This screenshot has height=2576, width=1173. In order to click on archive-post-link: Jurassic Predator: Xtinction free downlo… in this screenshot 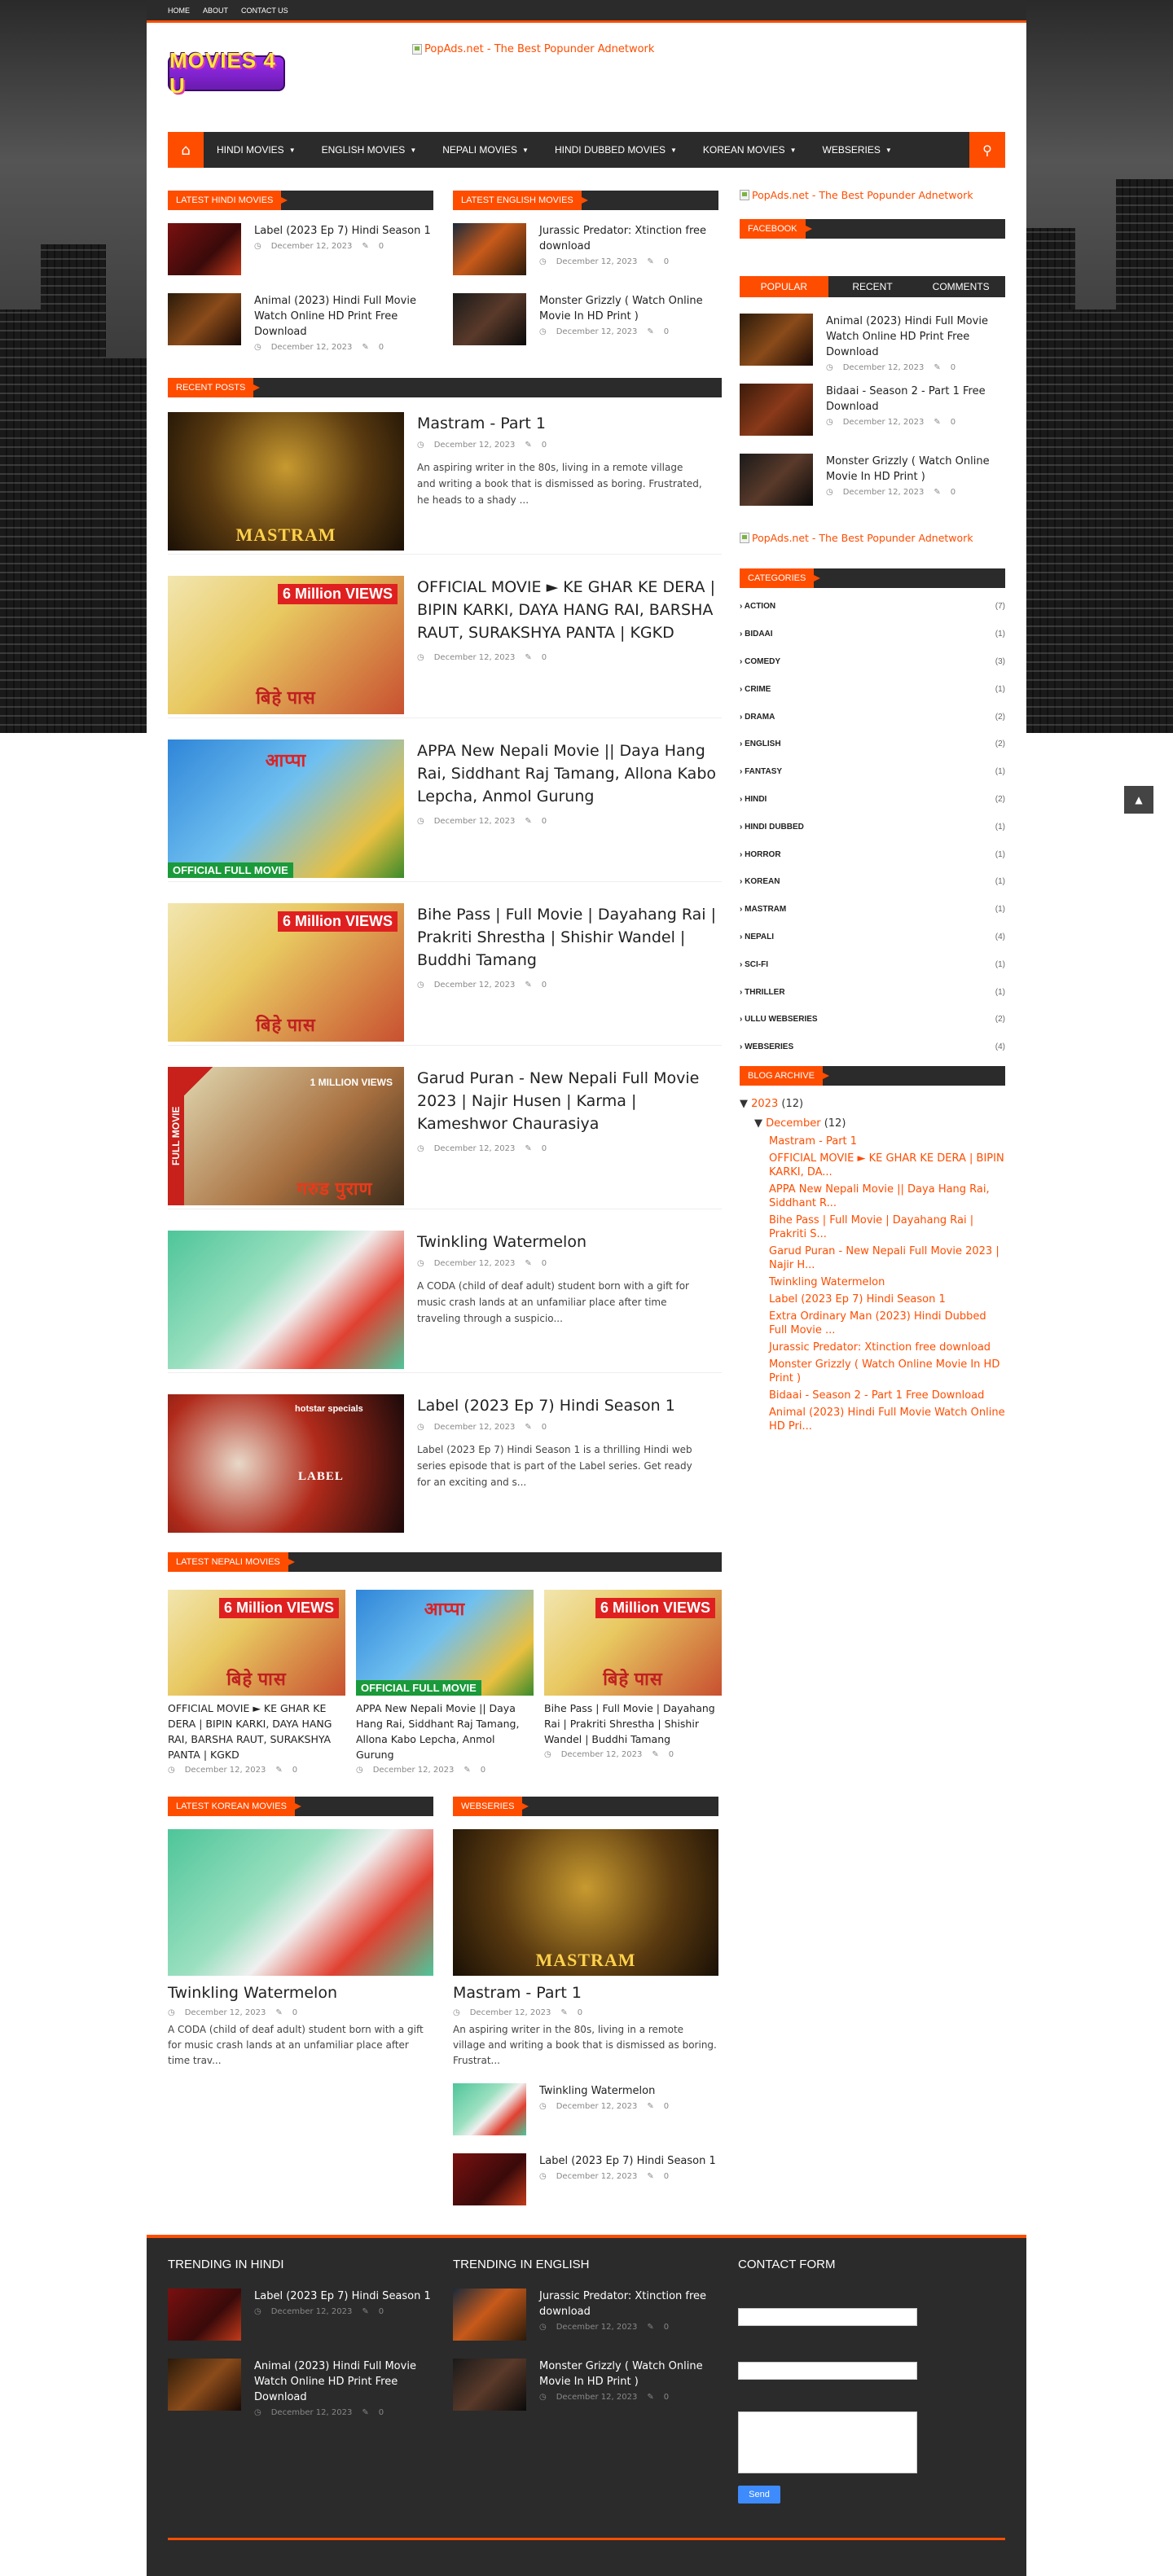, I will do `click(887, 1347)`.